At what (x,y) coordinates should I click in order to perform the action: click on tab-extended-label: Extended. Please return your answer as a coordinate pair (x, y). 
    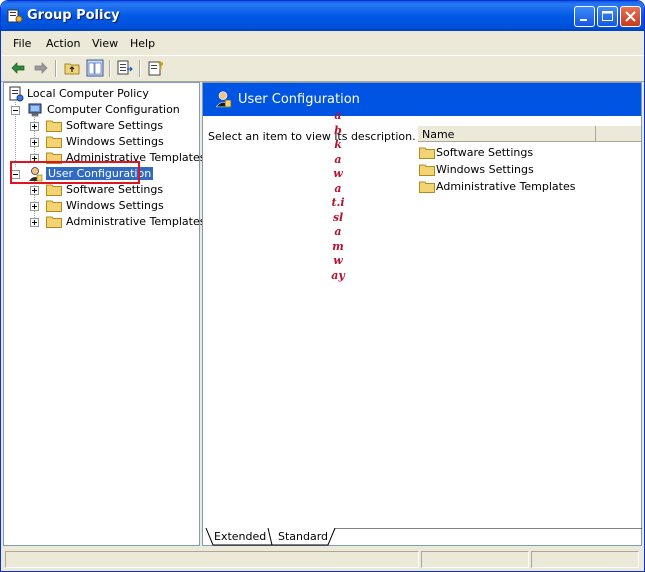
    Looking at the image, I should click on (240, 536).